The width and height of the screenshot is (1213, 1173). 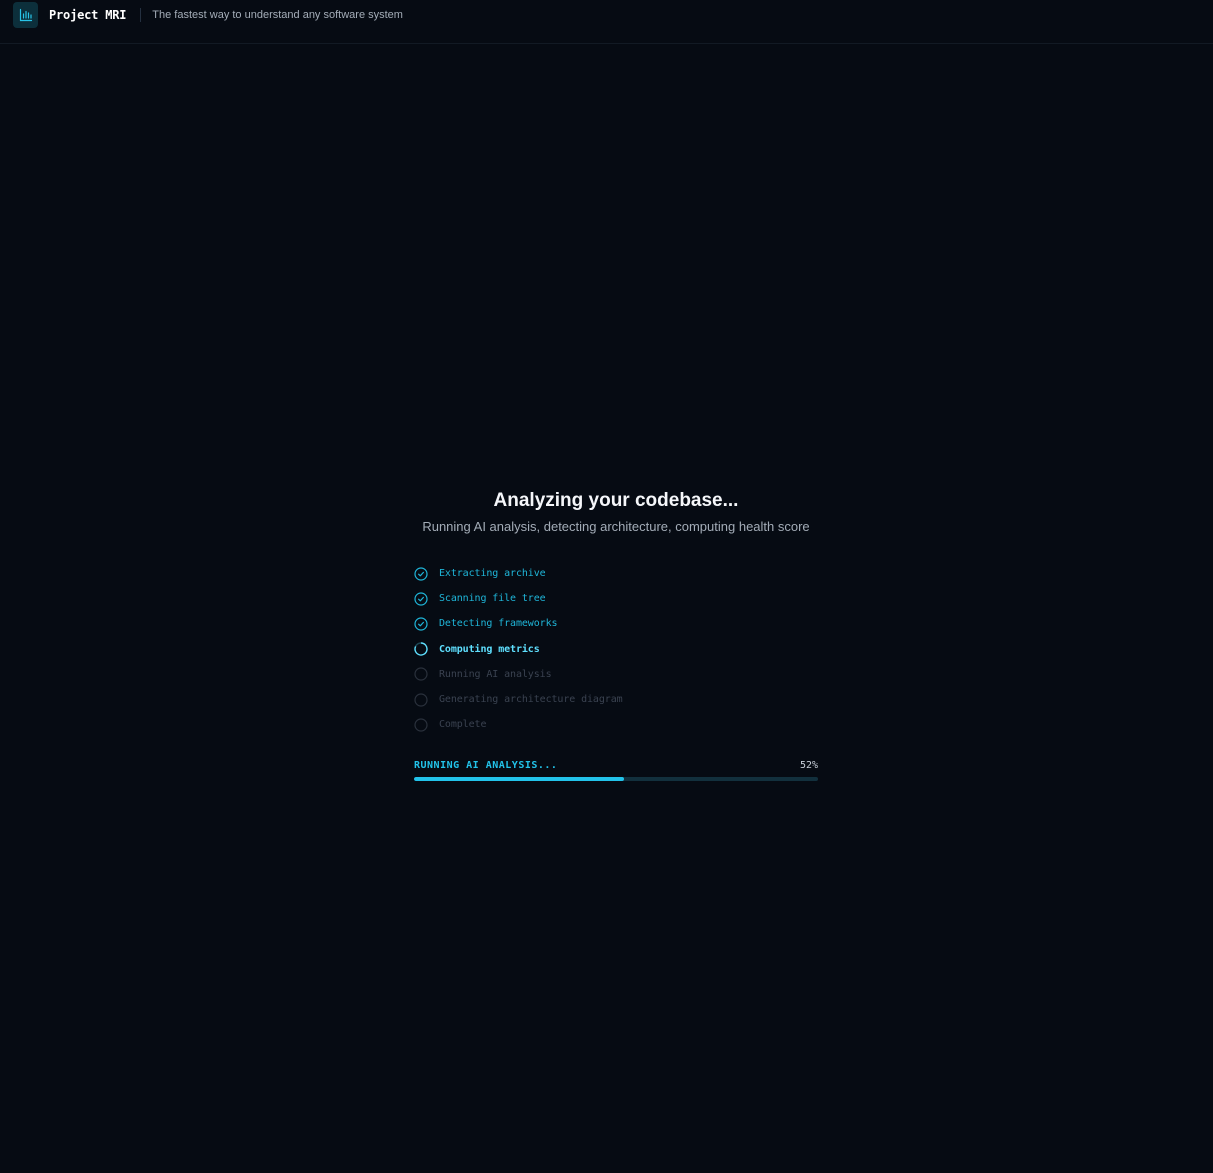 What do you see at coordinates (87, 15) in the screenshot?
I see `brand-name: Project MRI` at bounding box center [87, 15].